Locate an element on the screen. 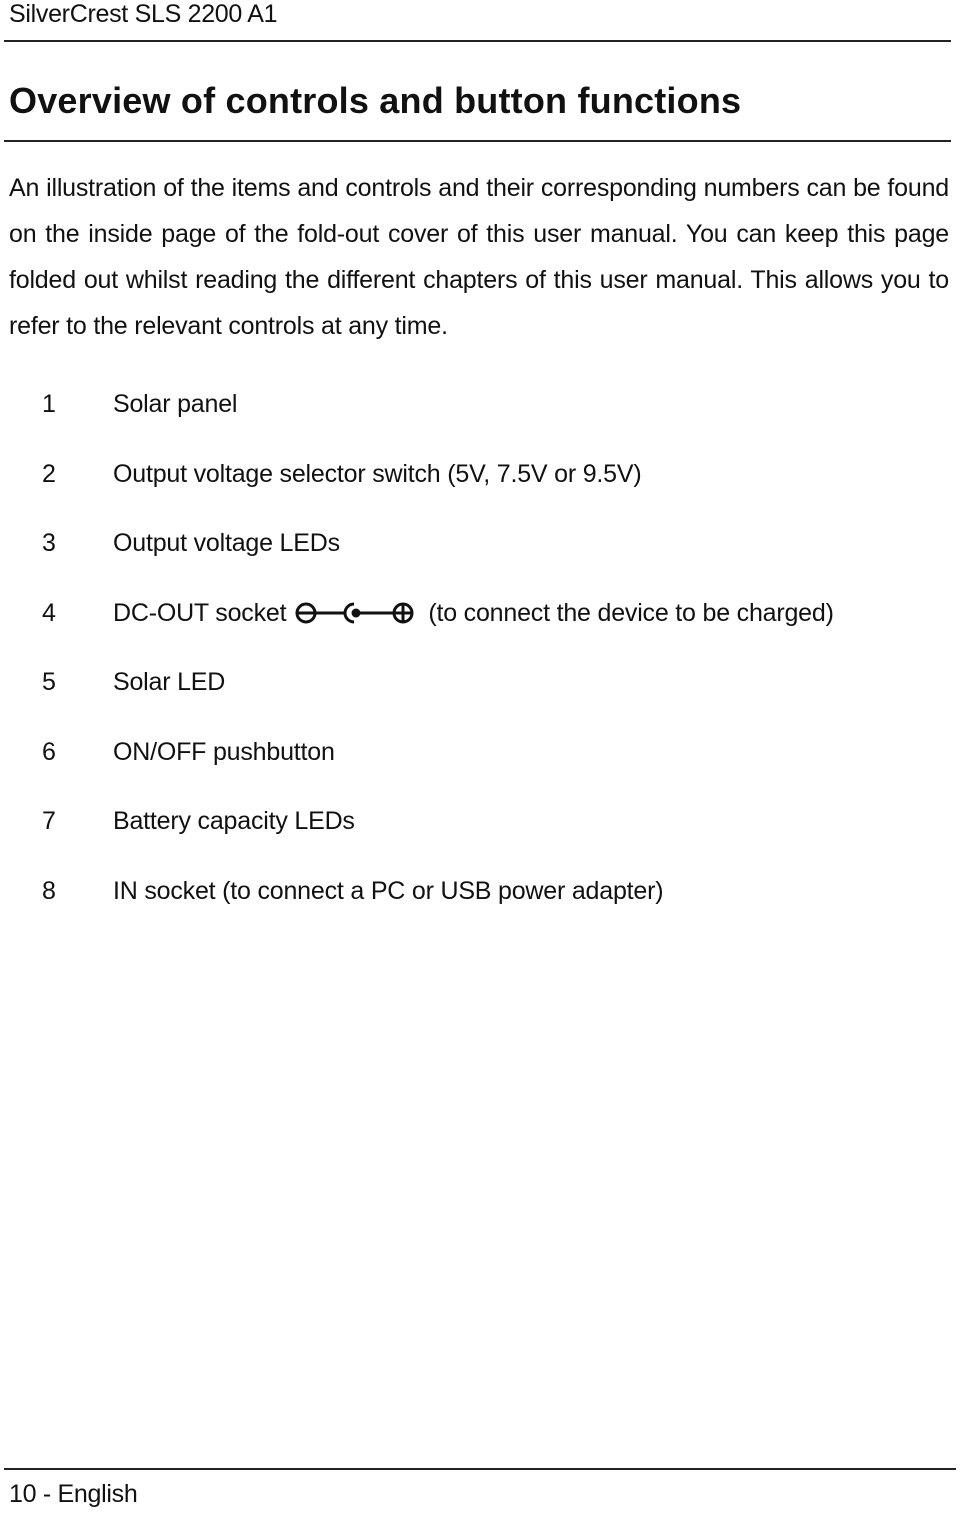  item-number: 3 is located at coordinates (49, 543).